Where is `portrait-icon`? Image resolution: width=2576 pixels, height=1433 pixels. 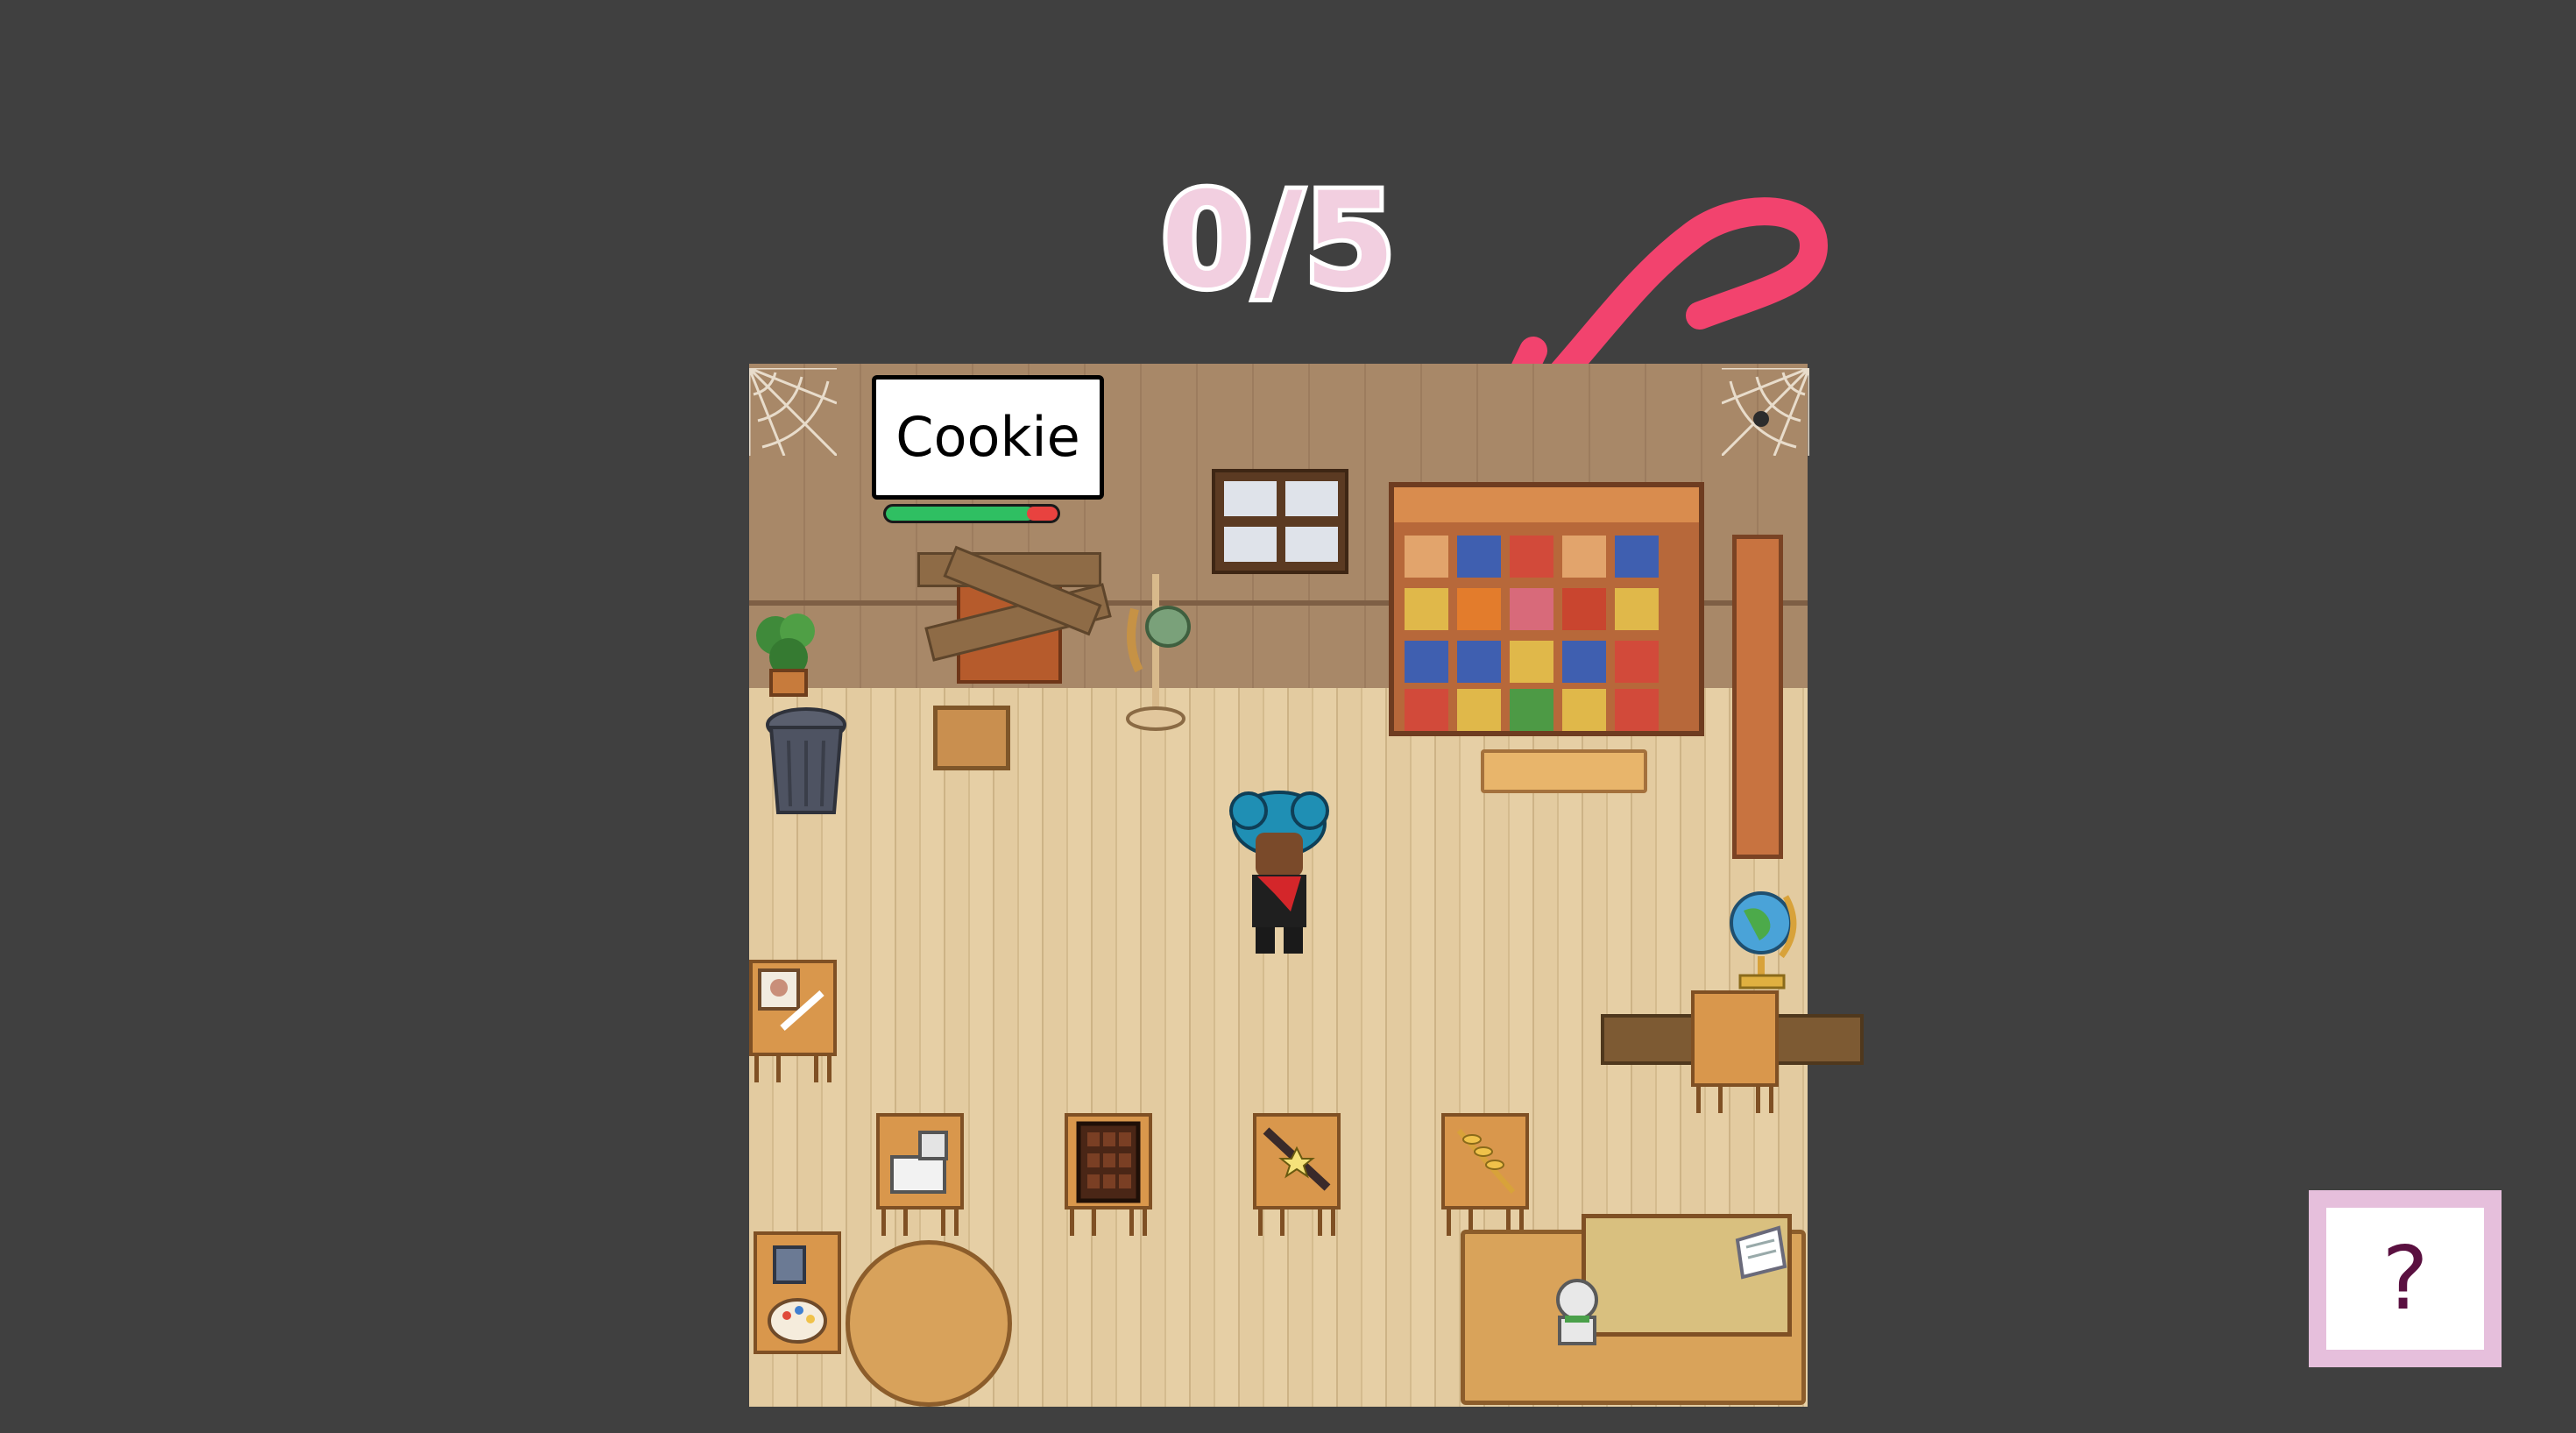
portrait-icon is located at coordinates (791, 999).